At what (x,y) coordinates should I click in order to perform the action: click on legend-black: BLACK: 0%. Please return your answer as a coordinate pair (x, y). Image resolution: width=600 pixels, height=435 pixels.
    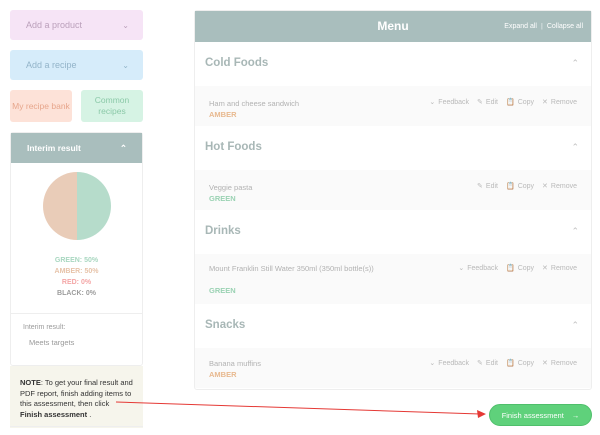
    Looking at the image, I should click on (76, 293).